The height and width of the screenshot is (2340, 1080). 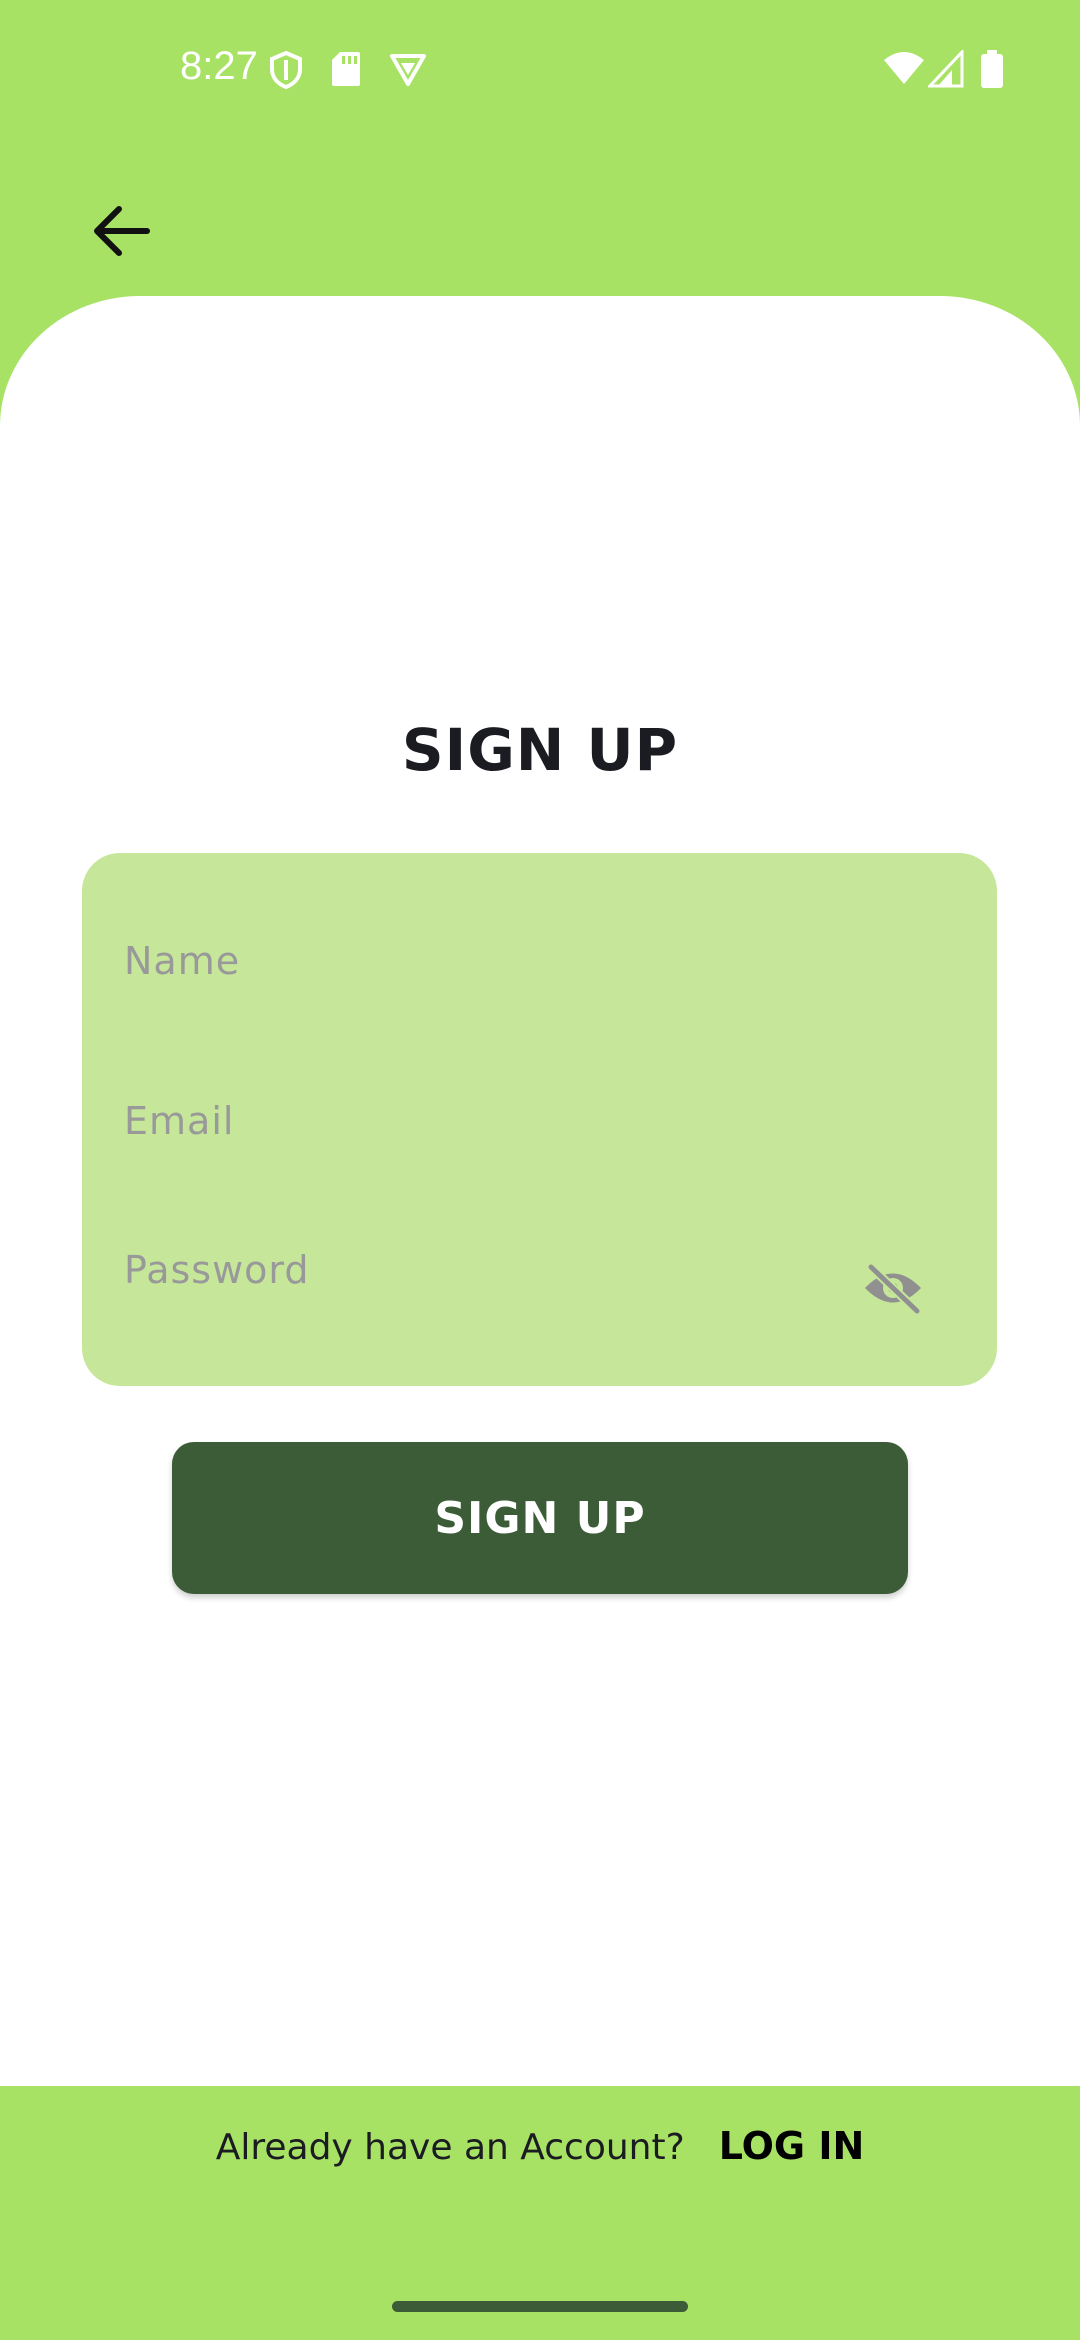 What do you see at coordinates (219, 66) in the screenshot?
I see `status-time: 8:27` at bounding box center [219, 66].